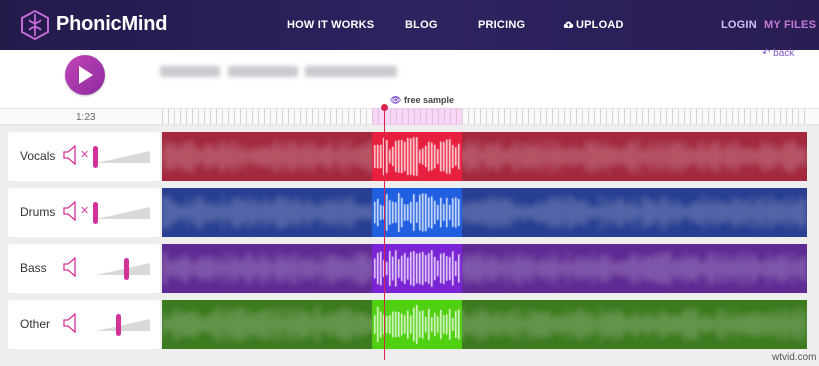  I want to click on waveform-drums, so click(484, 212).